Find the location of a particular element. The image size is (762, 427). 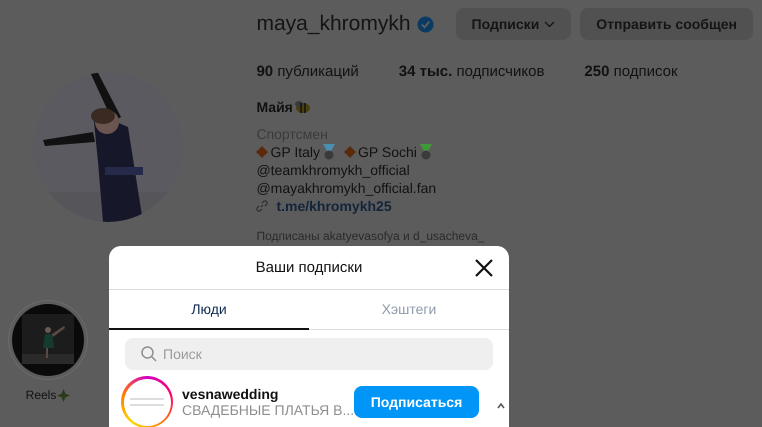

profile-stat: 90 публикаций is located at coordinates (307, 71).